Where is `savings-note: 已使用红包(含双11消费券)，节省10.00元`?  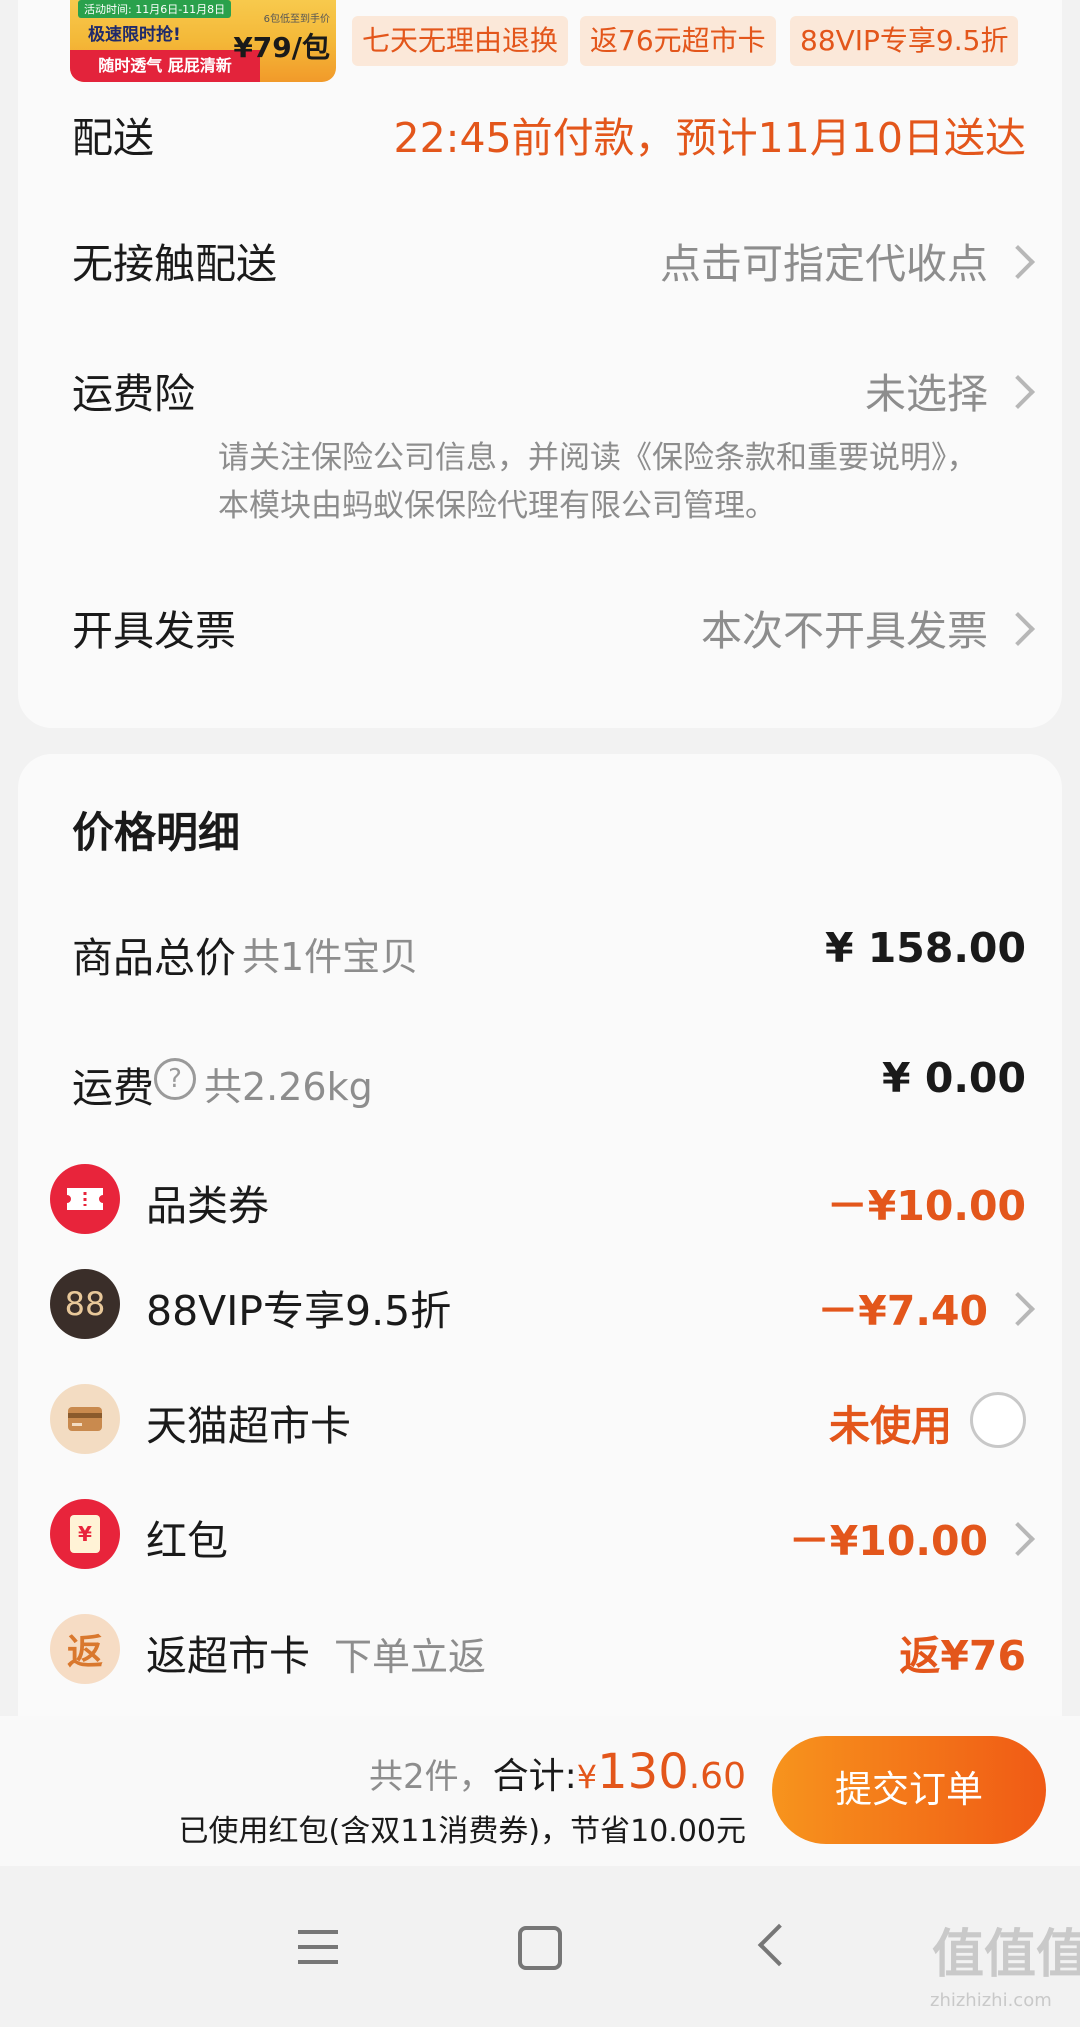 savings-note: 已使用红包(含双11消费券)，节省10.00元 is located at coordinates (462, 1831).